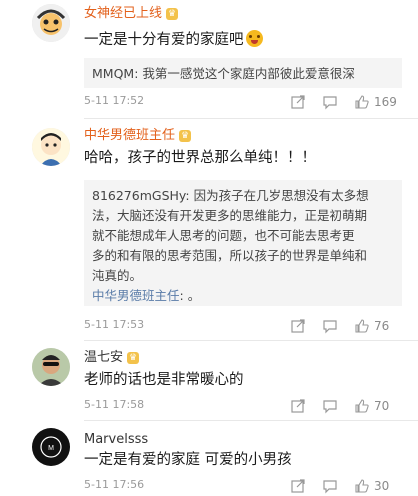 This screenshot has height=496, width=418. What do you see at coordinates (223, 73) in the screenshot?
I see `reply-text: MMQM: 我第一感觉这个家庭内部彼此爱意很深` at bounding box center [223, 73].